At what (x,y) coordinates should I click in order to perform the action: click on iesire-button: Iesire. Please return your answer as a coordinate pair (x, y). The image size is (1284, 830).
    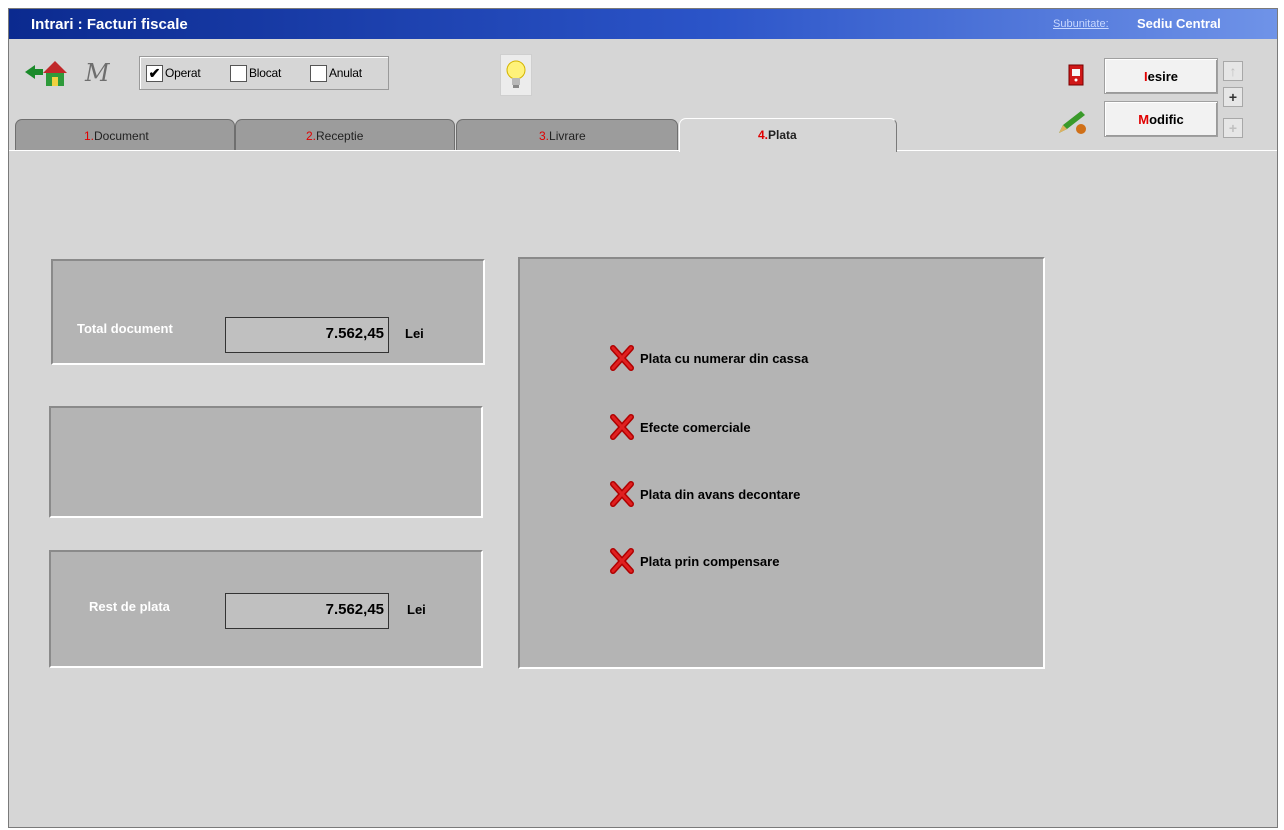
    Looking at the image, I should click on (1161, 76).